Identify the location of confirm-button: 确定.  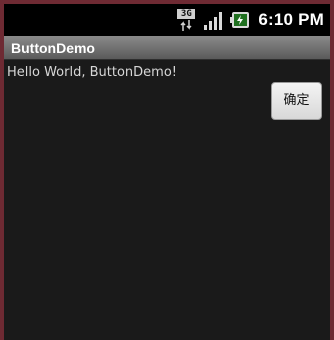
(296, 101).